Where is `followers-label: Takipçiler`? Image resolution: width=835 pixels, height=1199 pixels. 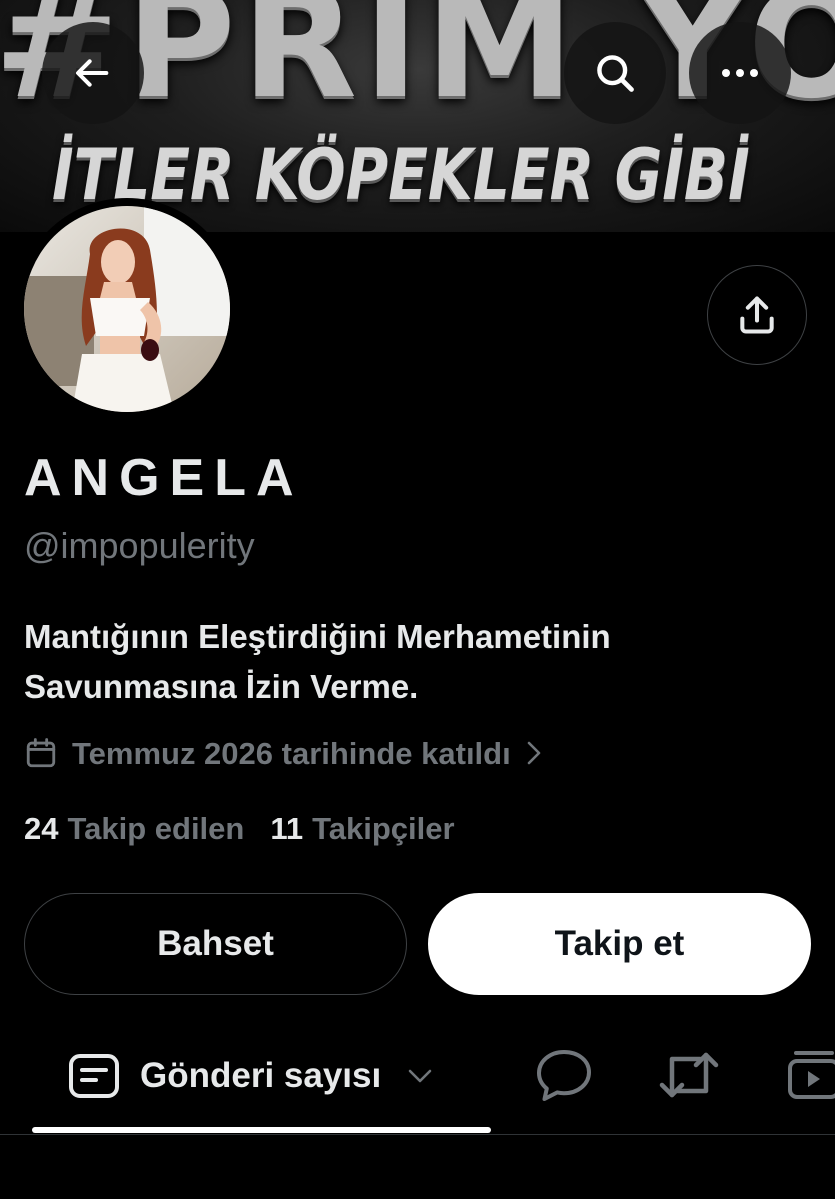 followers-label: Takipçiler is located at coordinates (383, 828).